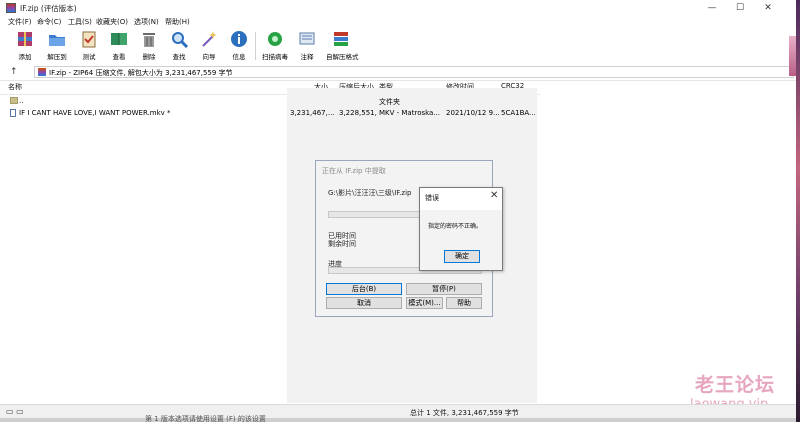 This screenshot has height=424, width=800. What do you see at coordinates (275, 39) in the screenshot?
I see `virus-scan-icon` at bounding box center [275, 39].